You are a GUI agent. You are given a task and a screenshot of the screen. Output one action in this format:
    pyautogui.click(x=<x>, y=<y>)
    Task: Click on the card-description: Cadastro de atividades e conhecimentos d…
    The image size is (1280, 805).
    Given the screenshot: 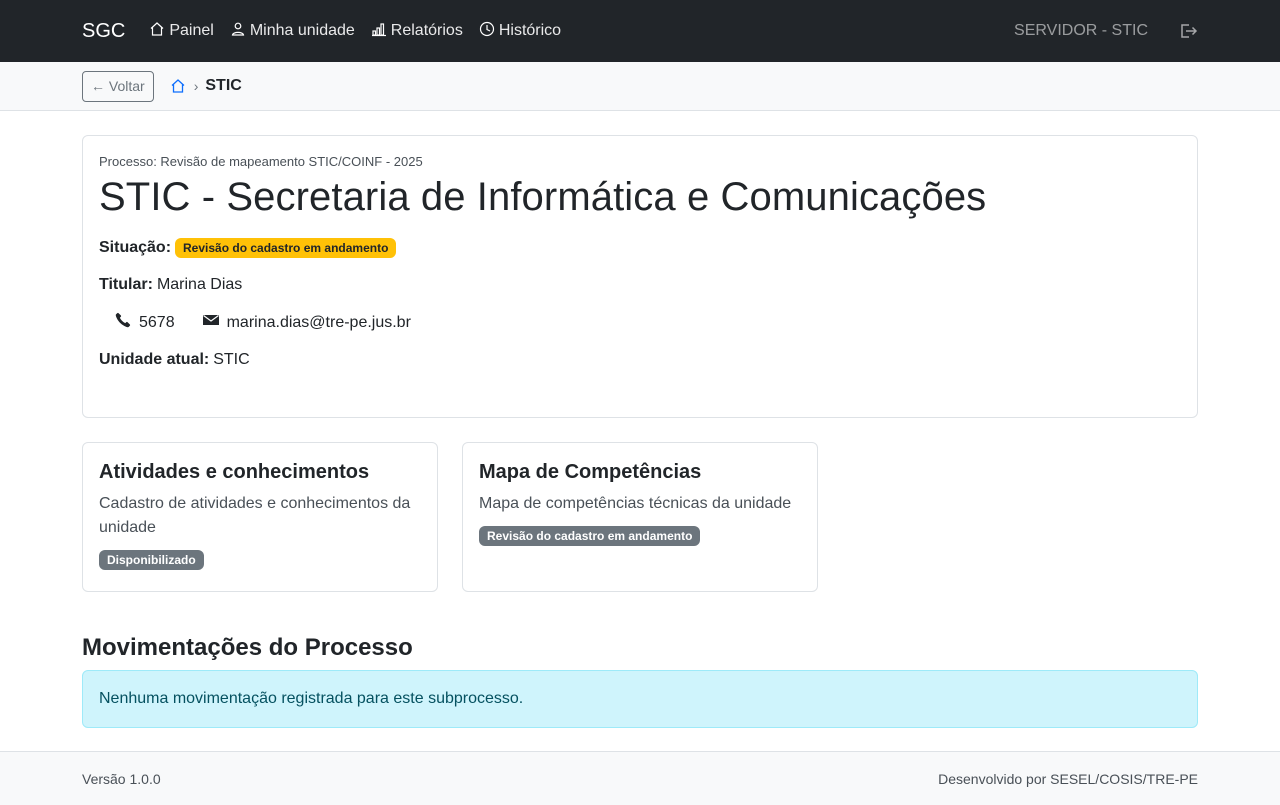 What is the action you would take?
    pyautogui.click(x=255, y=515)
    